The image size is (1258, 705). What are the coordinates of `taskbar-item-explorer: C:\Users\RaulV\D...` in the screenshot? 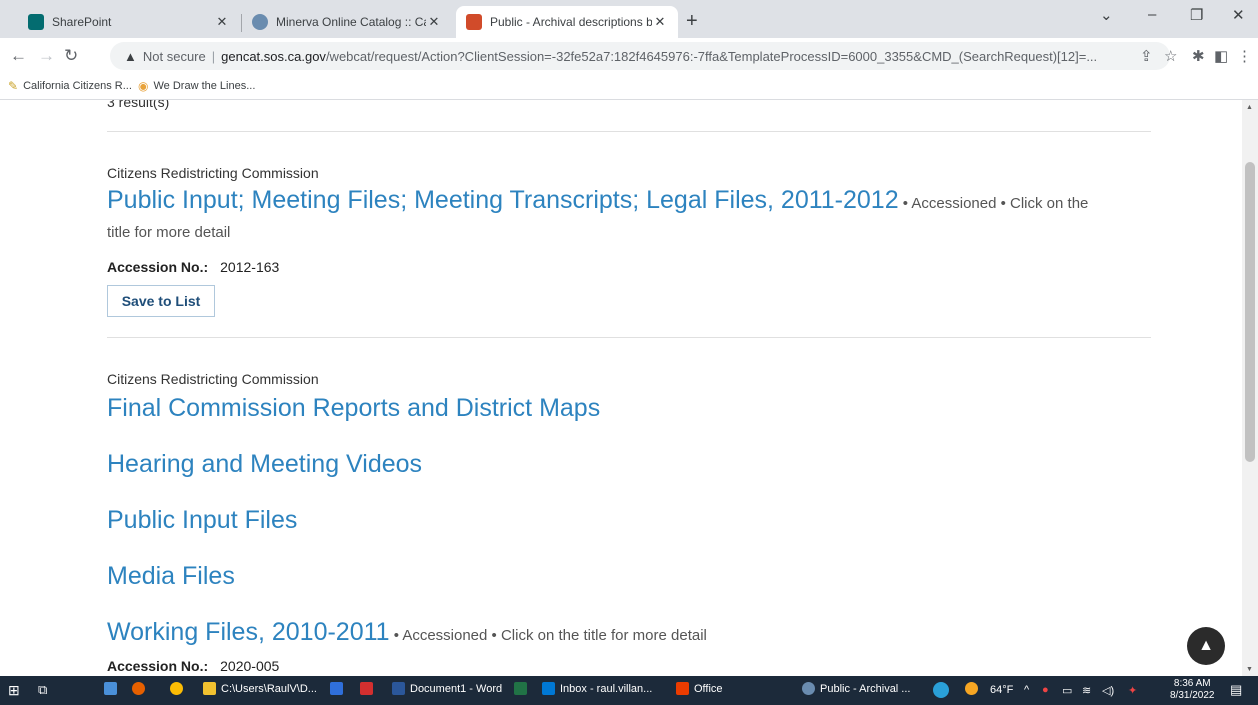 It's located at (260, 688).